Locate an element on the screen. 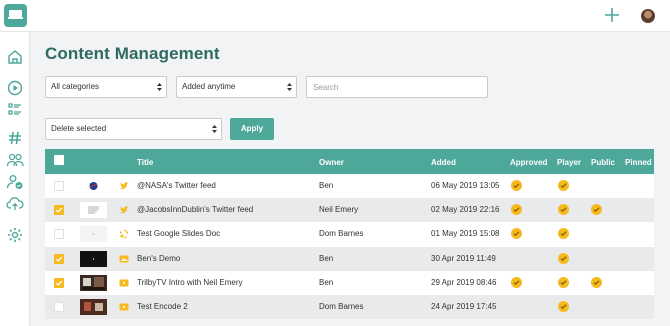 This screenshot has height=326, width=670. column-owner: Owner is located at coordinates (331, 162).